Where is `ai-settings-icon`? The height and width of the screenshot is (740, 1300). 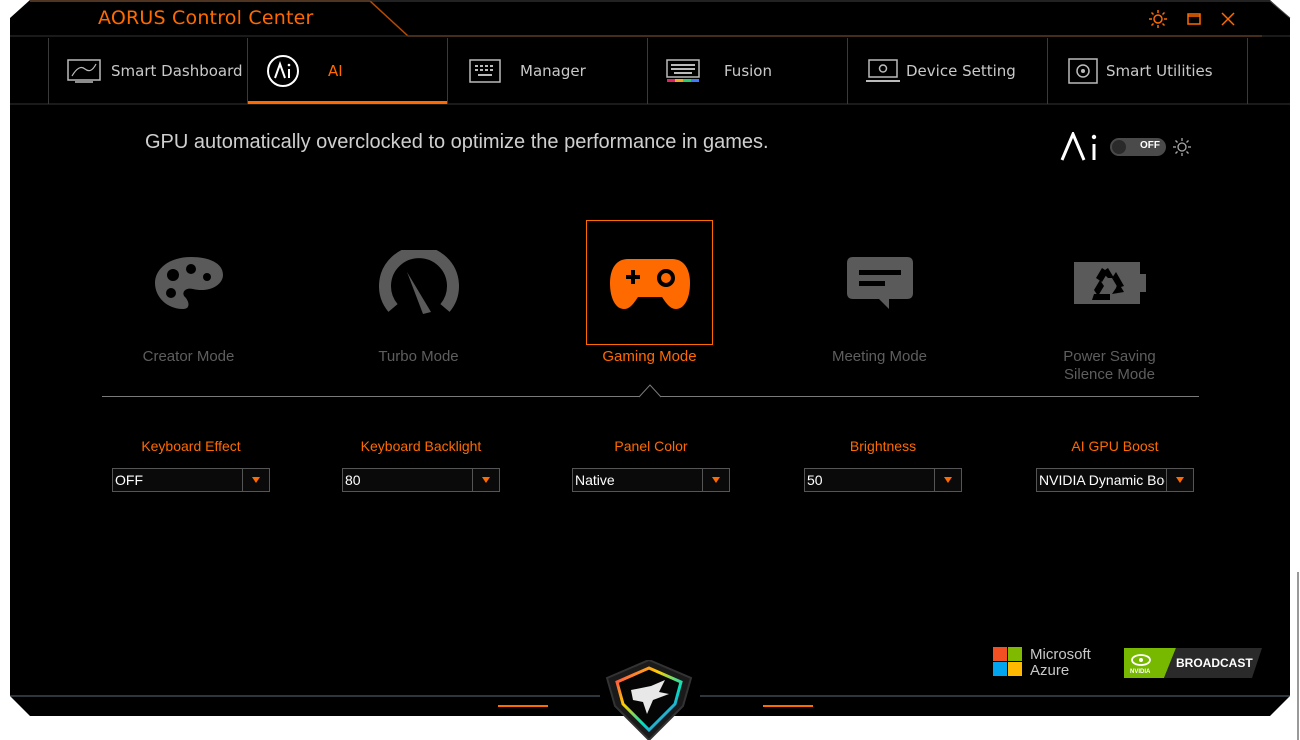
ai-settings-icon is located at coordinates (1182, 149).